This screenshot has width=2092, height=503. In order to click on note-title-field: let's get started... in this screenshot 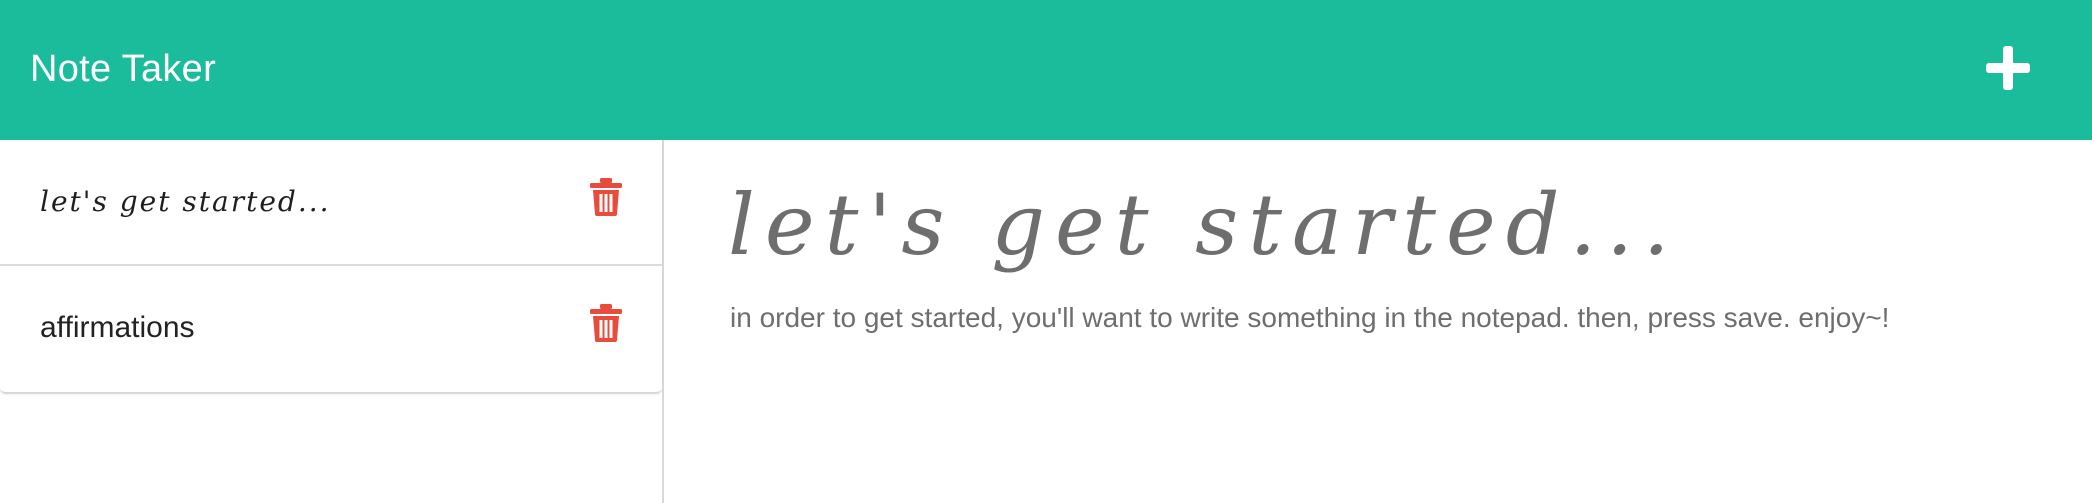, I will do `click(1204, 225)`.